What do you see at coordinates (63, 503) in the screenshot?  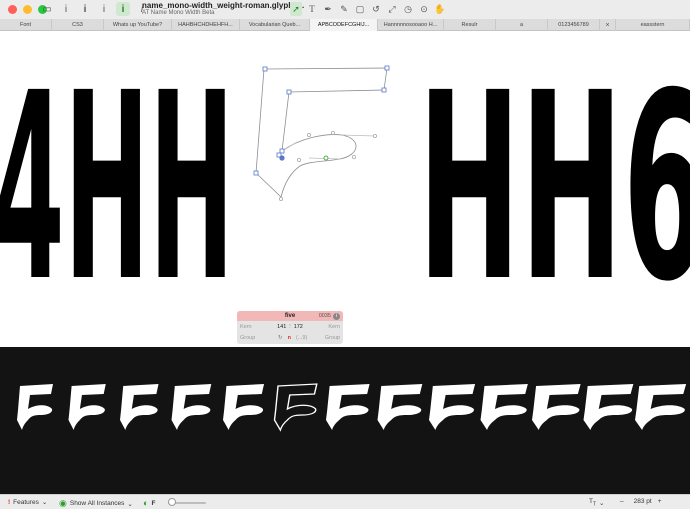 I see `eye-icon: ◉` at bounding box center [63, 503].